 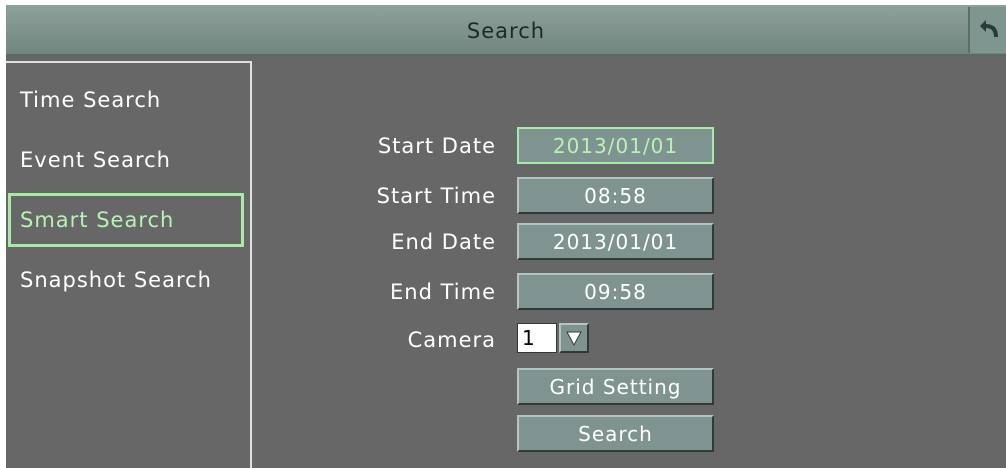 I want to click on camera-label: Camera, so click(x=451, y=340).